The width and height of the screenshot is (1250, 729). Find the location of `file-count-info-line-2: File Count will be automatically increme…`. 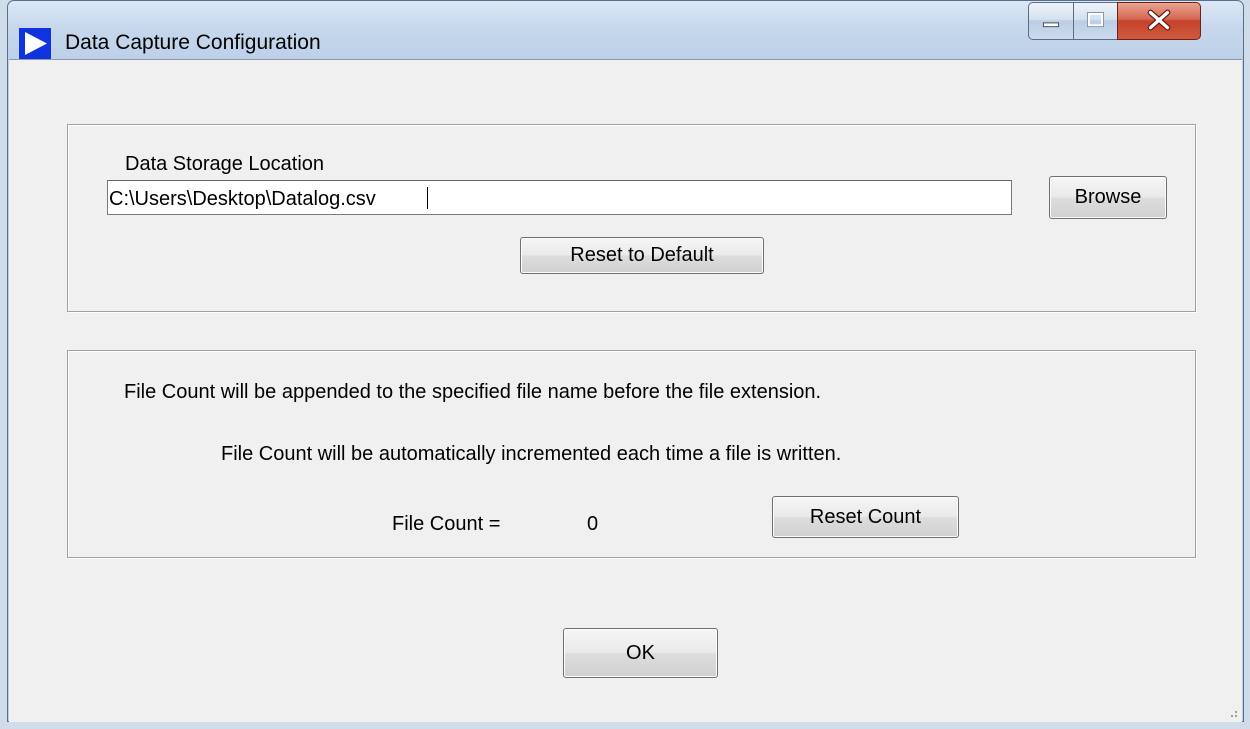

file-count-info-line-2: File Count will be automatically increme… is located at coordinates (531, 454).